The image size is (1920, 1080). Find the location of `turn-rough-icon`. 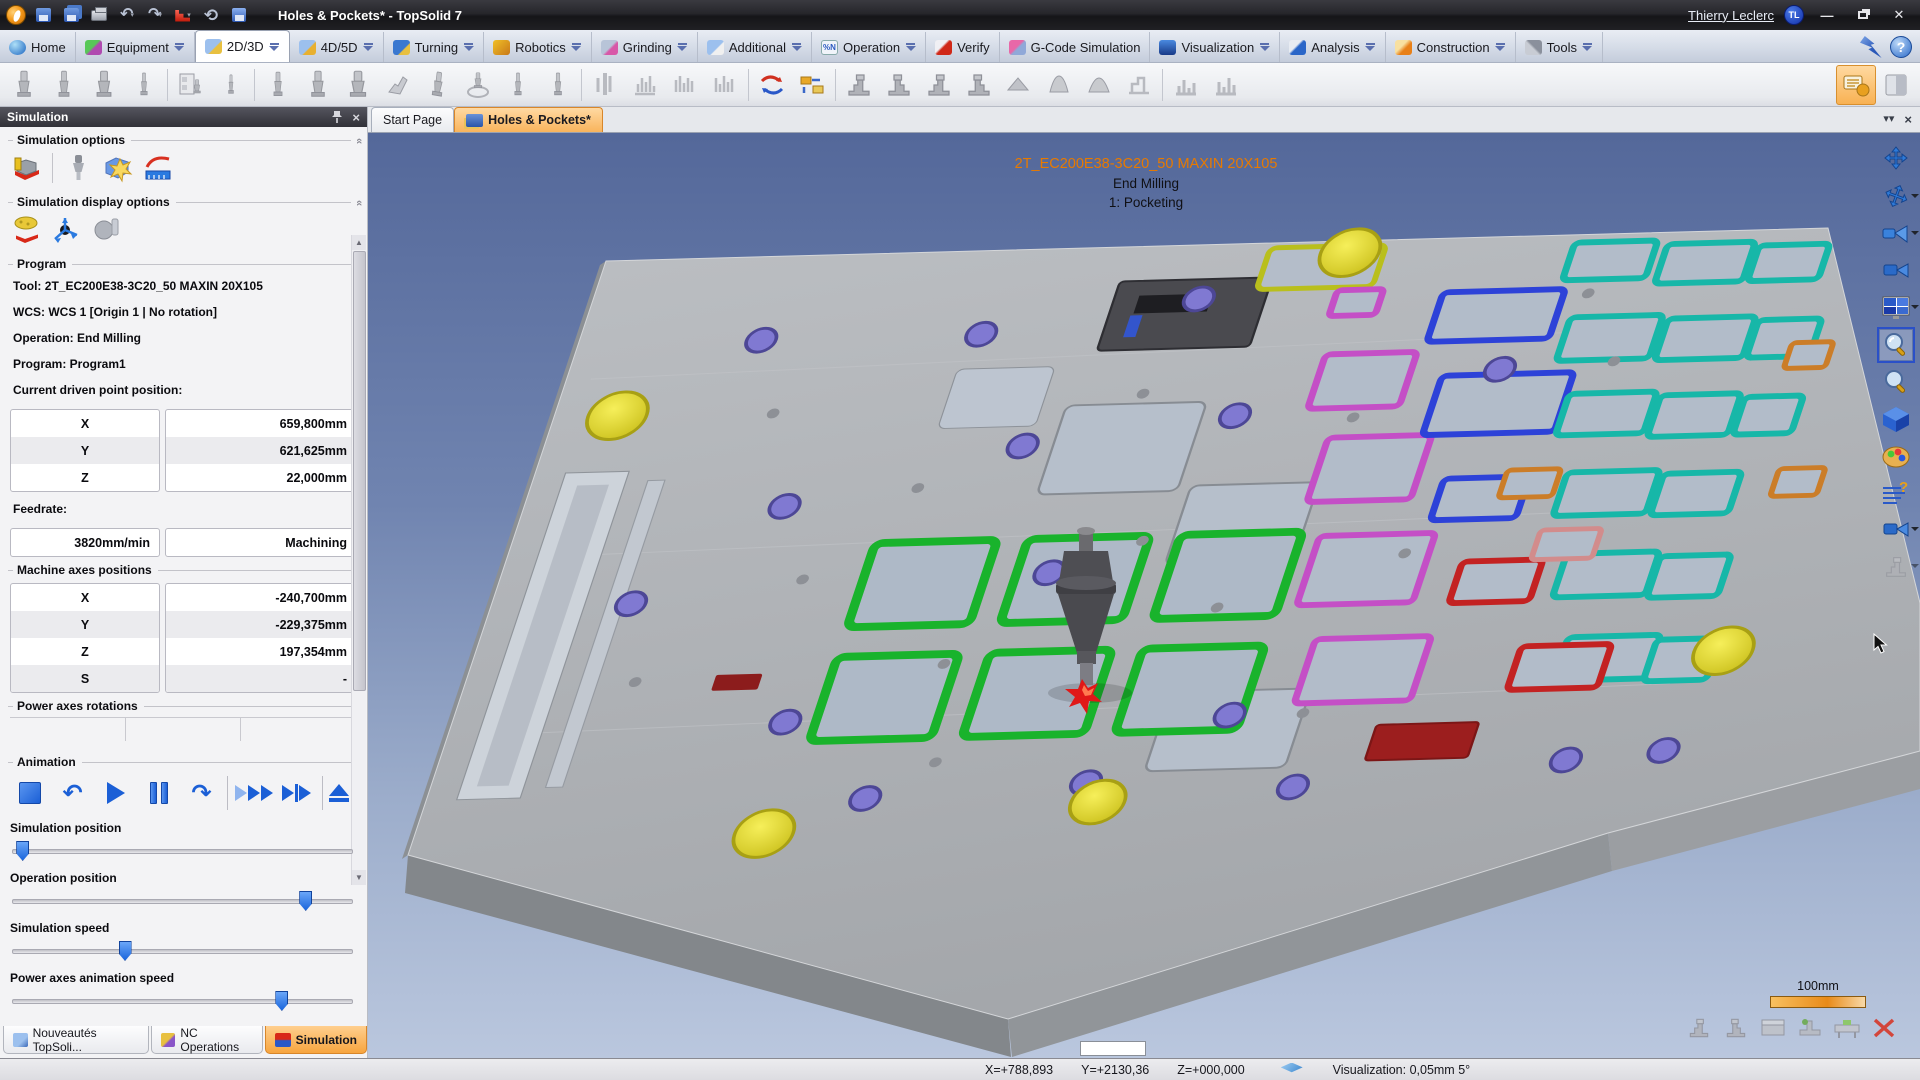

turn-rough-icon is located at coordinates (605, 85).